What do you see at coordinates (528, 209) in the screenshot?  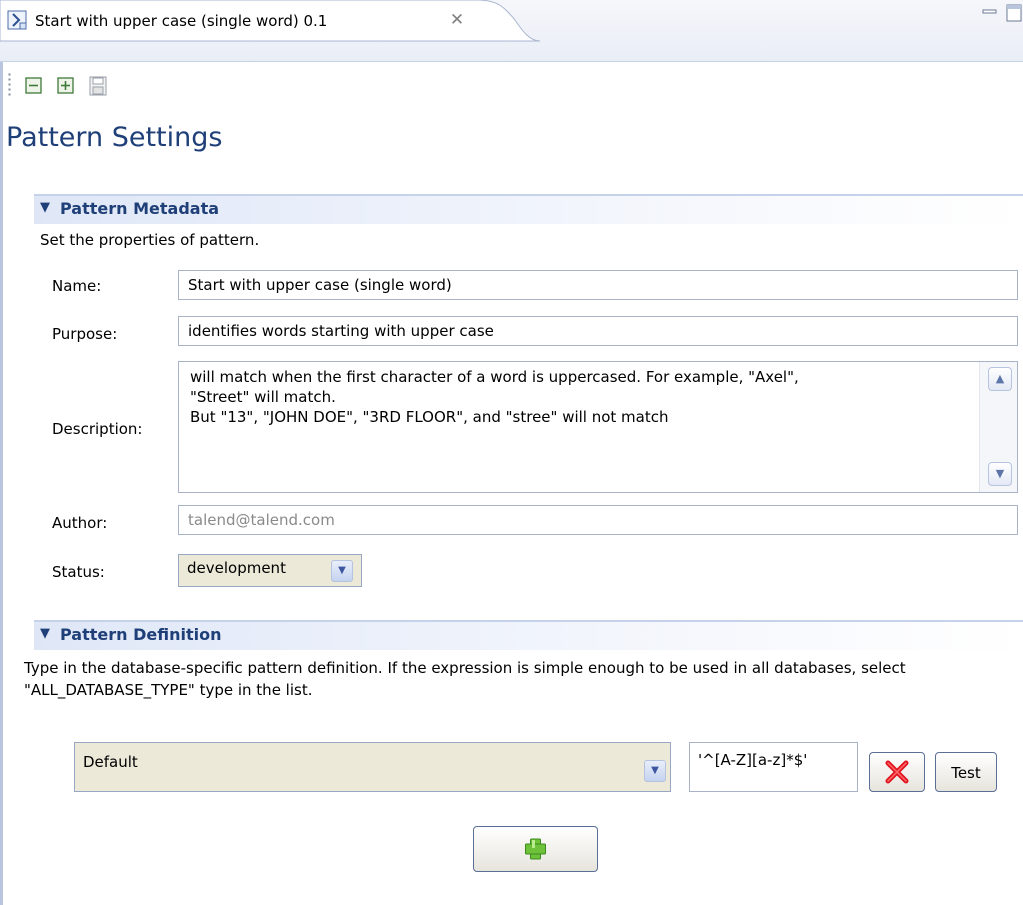 I see `section-header-pattern-metadata: ▼ Pattern Metadata` at bounding box center [528, 209].